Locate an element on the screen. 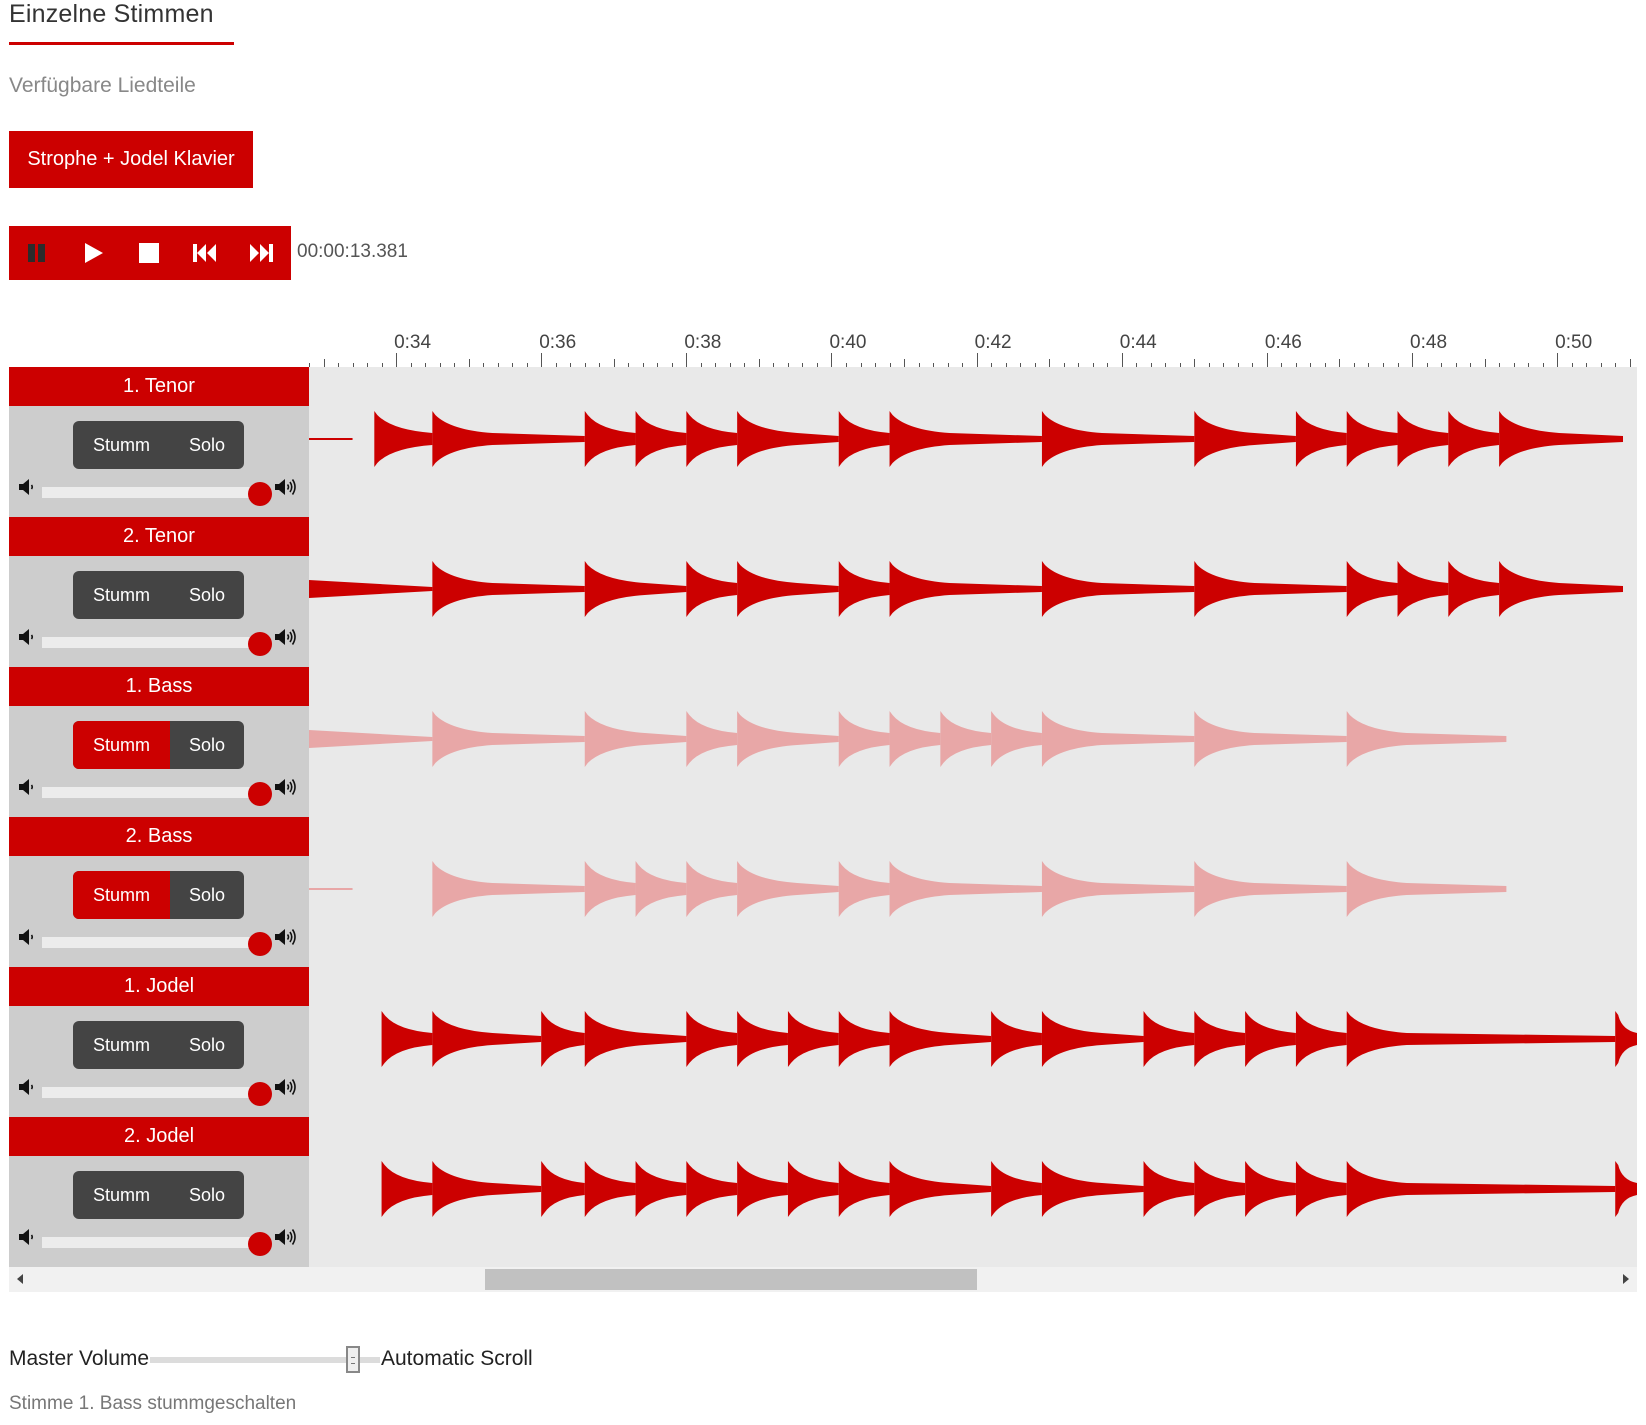  master-volume-label: Master Volume is located at coordinates (79, 1358).